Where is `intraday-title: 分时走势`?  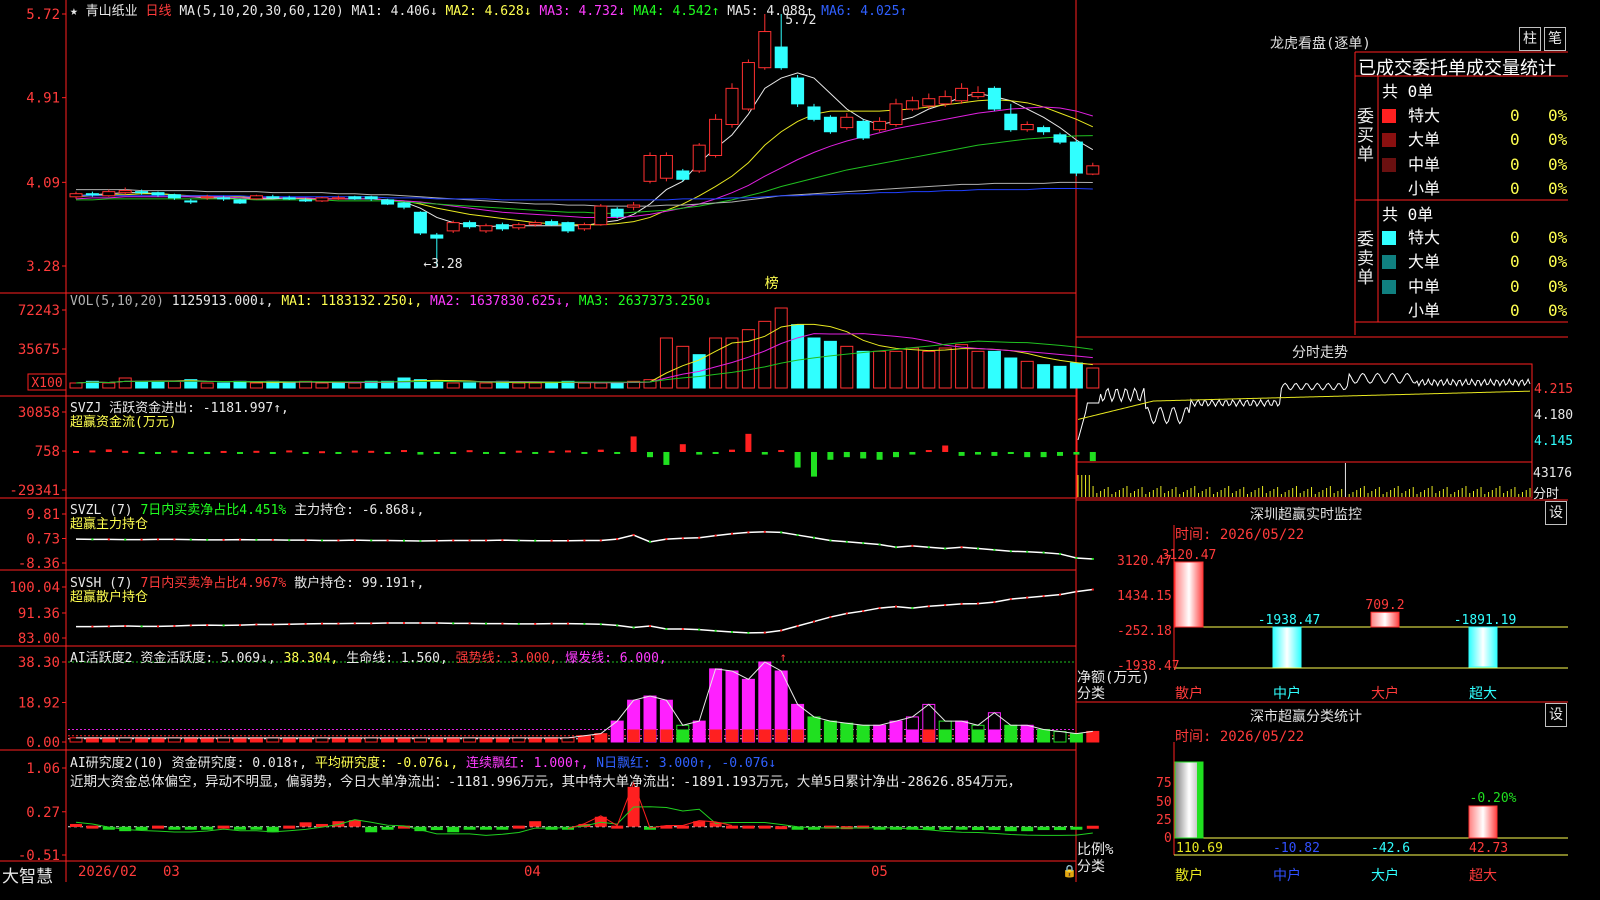 intraday-title: 分时走势 is located at coordinates (1320, 352).